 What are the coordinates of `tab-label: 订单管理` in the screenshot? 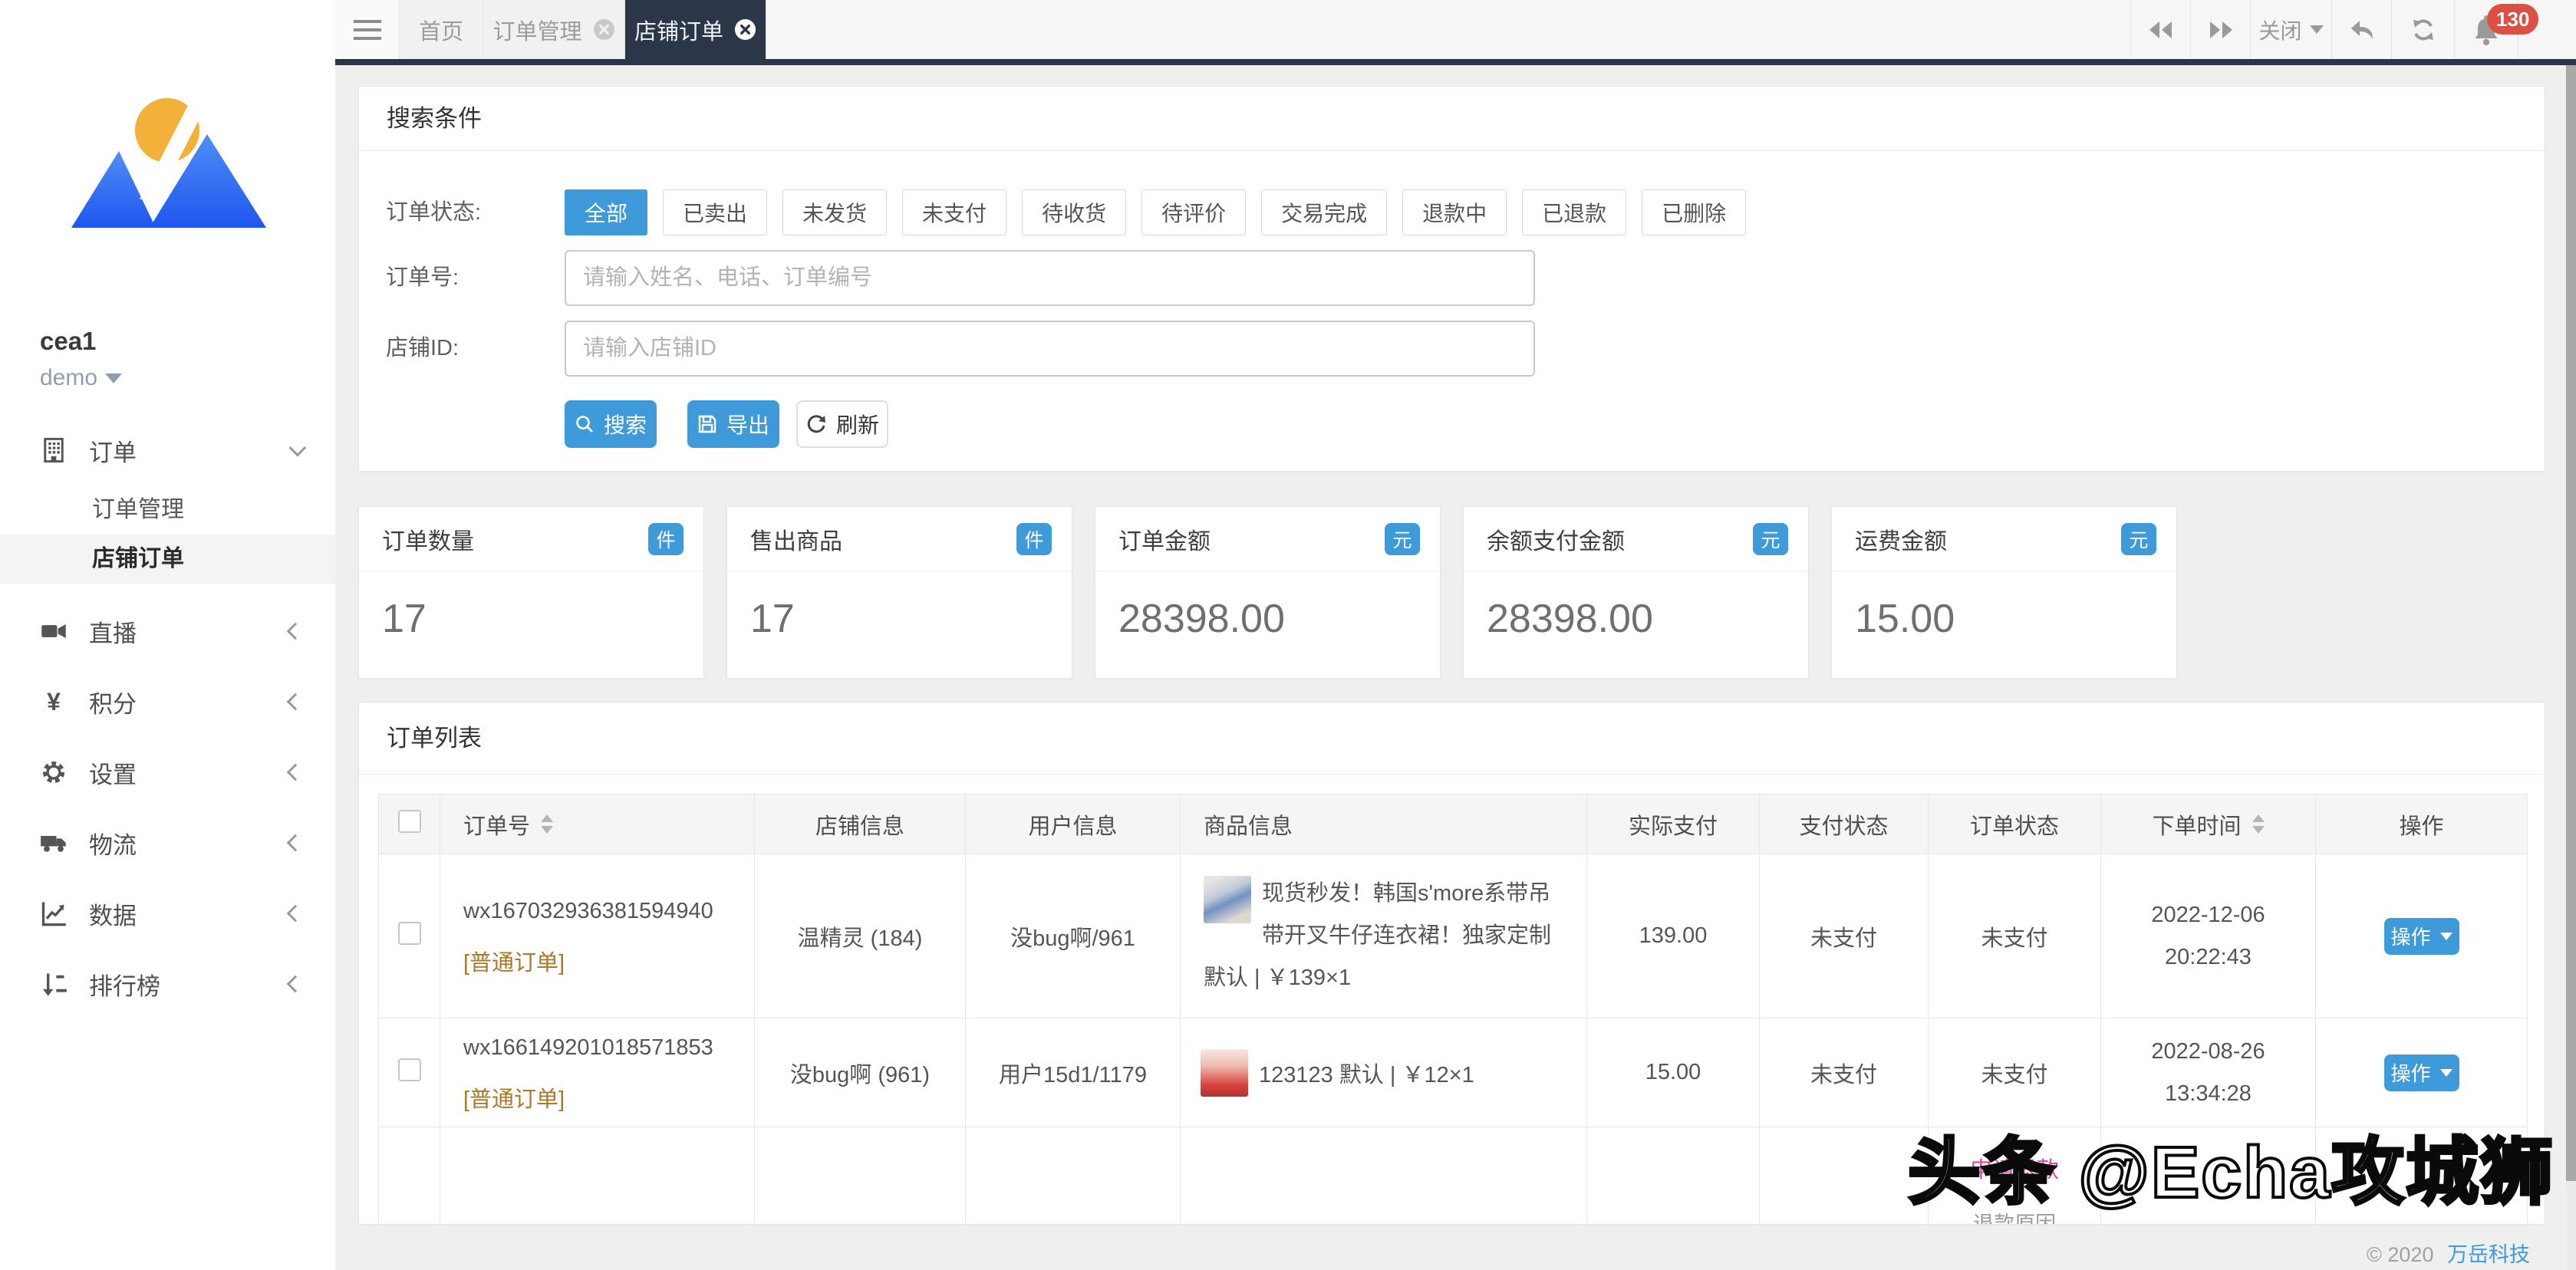 It's located at (537, 31).